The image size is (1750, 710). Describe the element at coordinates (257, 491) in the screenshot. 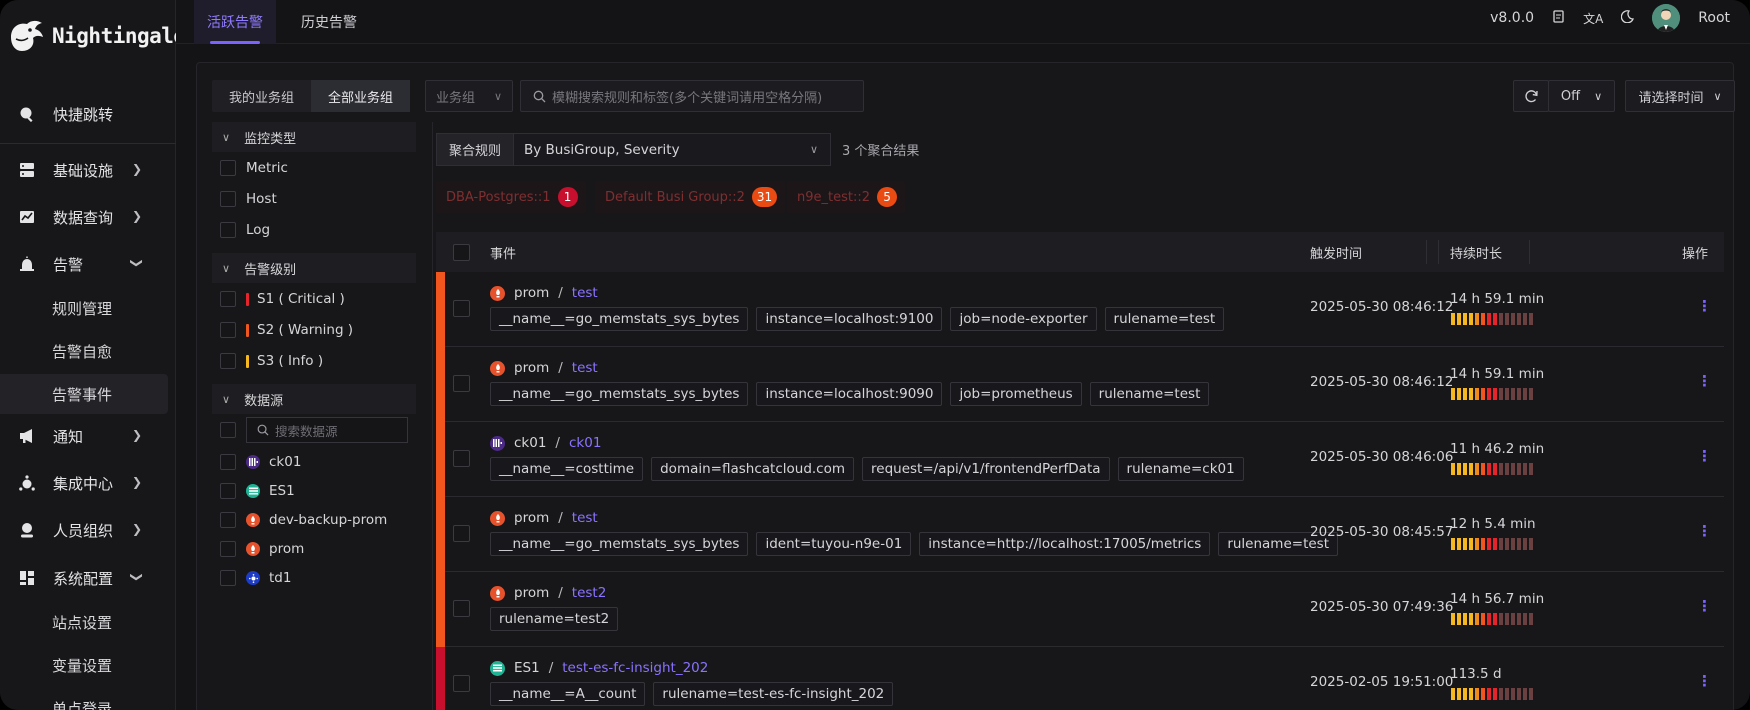

I see `datasource-item-es1: ES1` at that location.